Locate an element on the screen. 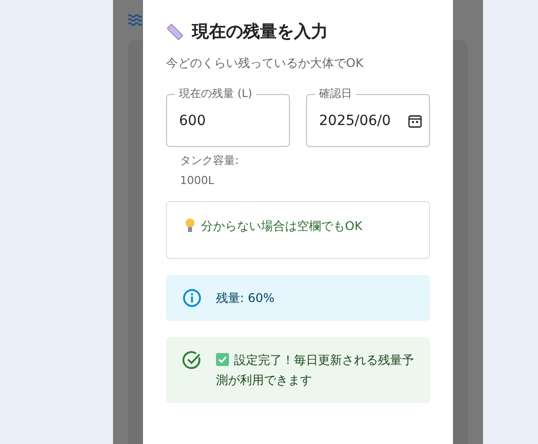 The height and width of the screenshot is (444, 538). field-value: 600 is located at coordinates (230, 120).